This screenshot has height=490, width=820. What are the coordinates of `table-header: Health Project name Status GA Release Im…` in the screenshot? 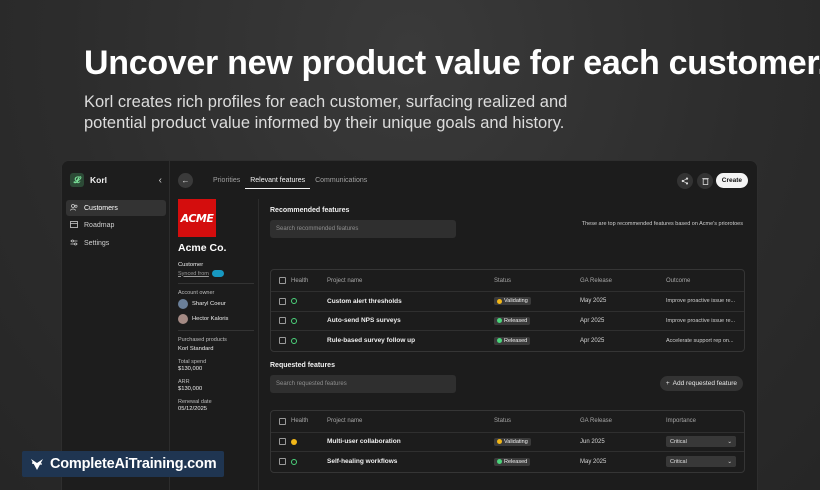 It's located at (507, 422).